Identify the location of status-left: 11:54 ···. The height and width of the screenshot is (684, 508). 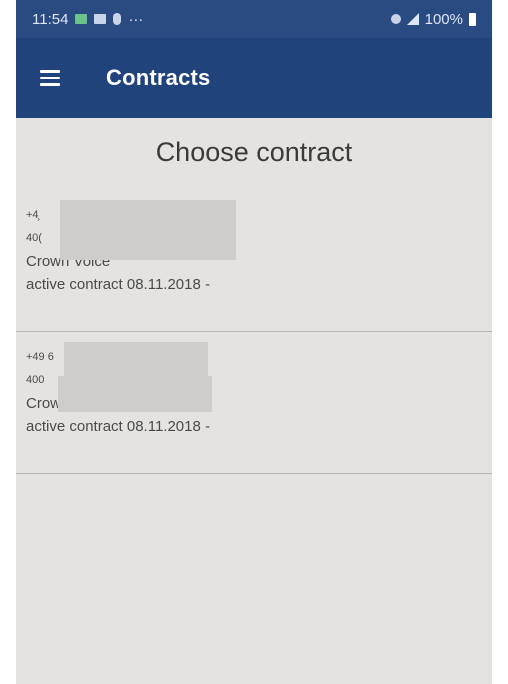
(87, 19).